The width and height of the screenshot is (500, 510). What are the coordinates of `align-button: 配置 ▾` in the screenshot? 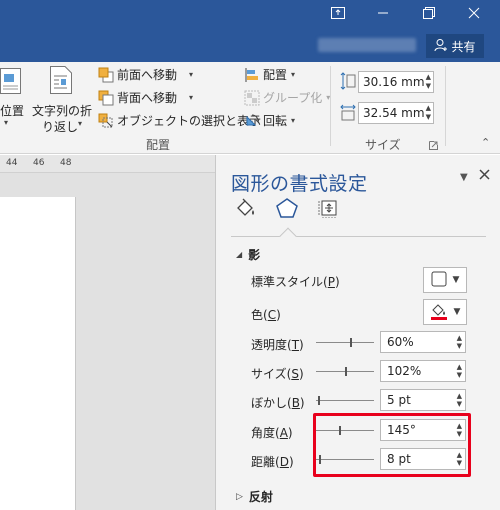 It's located at (269, 74).